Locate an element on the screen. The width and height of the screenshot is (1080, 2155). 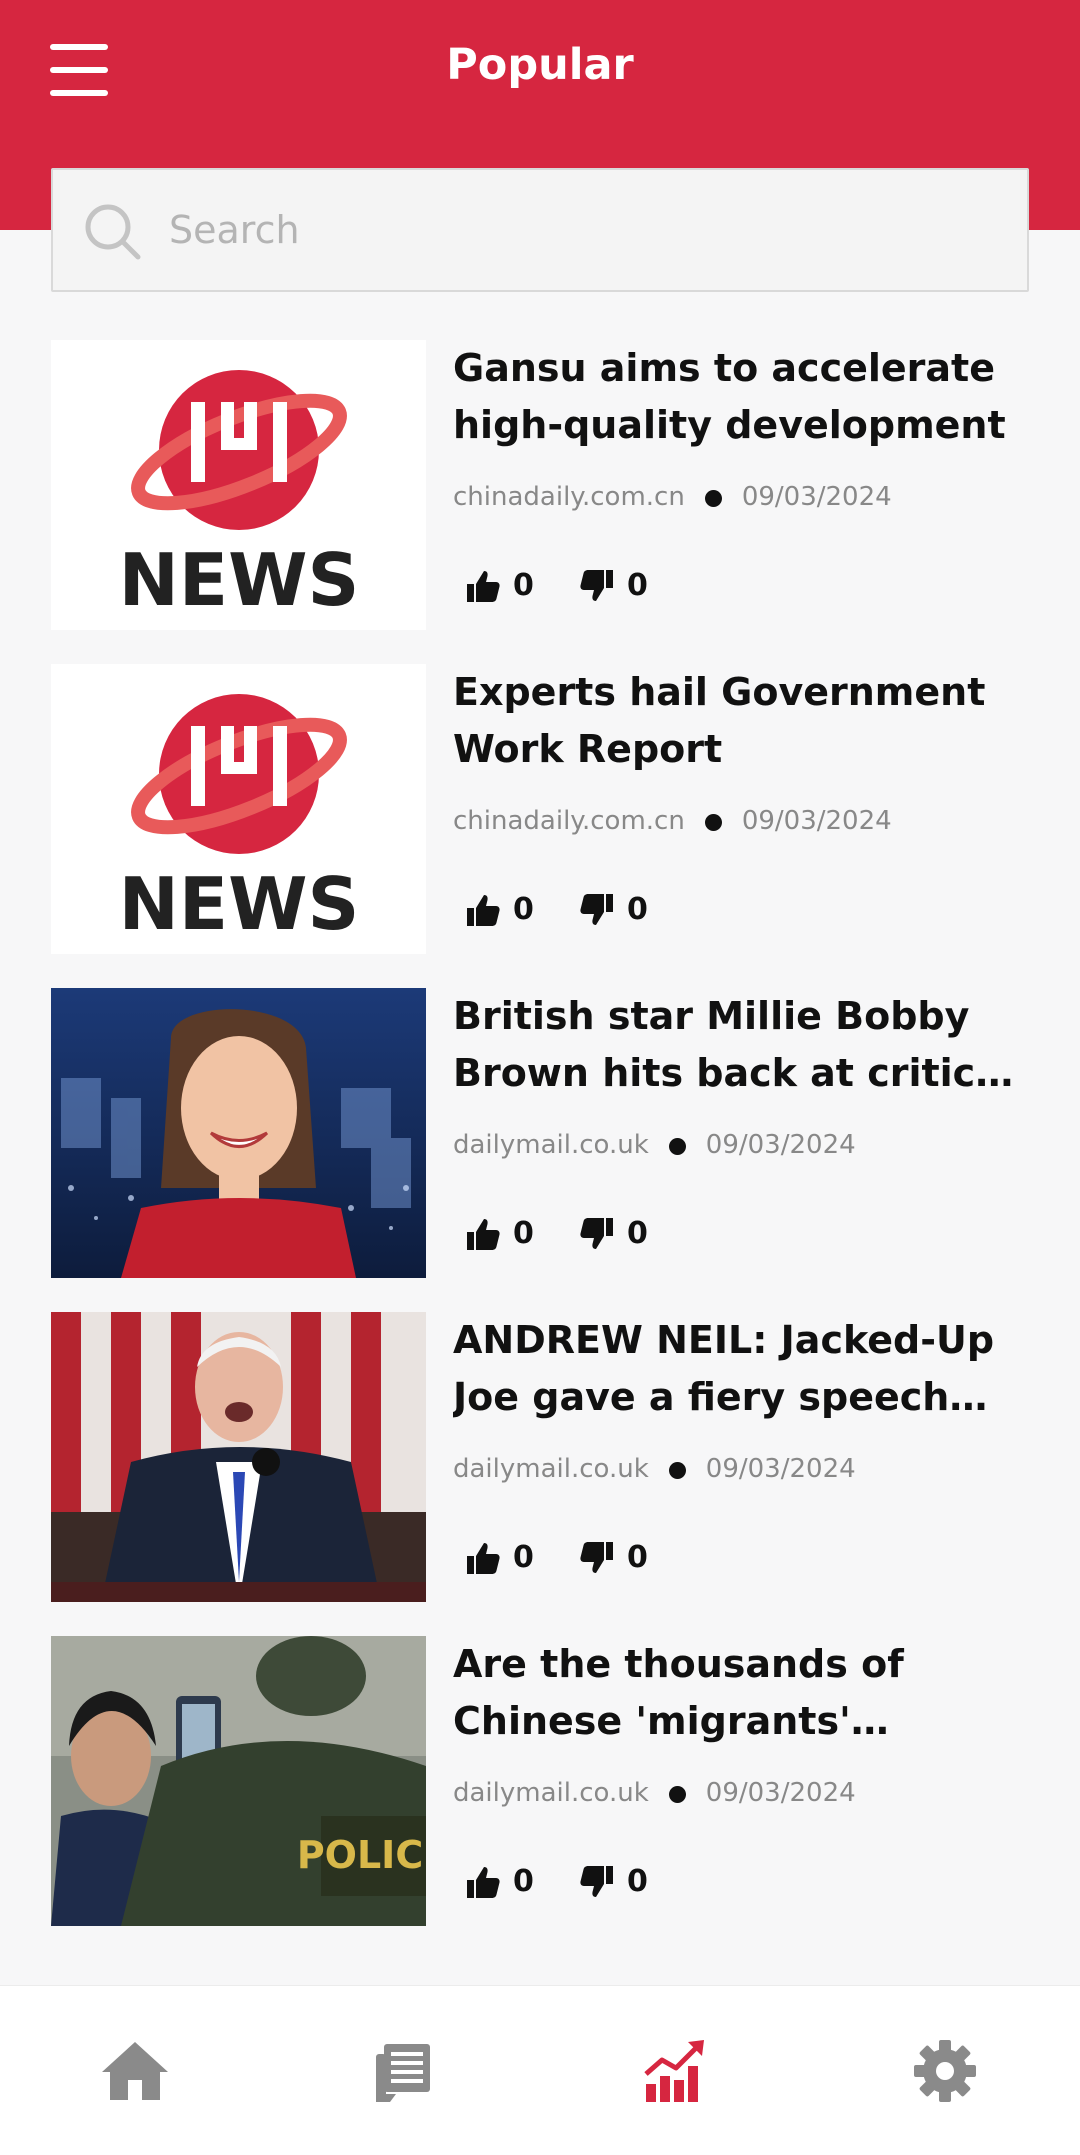
search-icon is located at coordinates (113, 232).